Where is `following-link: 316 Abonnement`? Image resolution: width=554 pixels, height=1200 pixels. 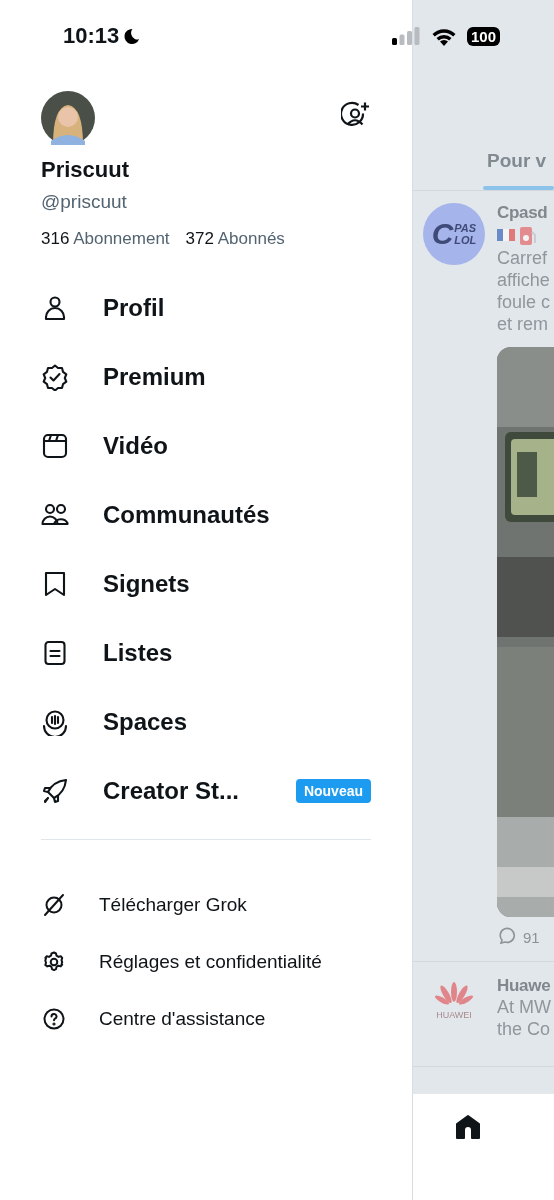
following-link: 316 Abonnement is located at coordinates (105, 239).